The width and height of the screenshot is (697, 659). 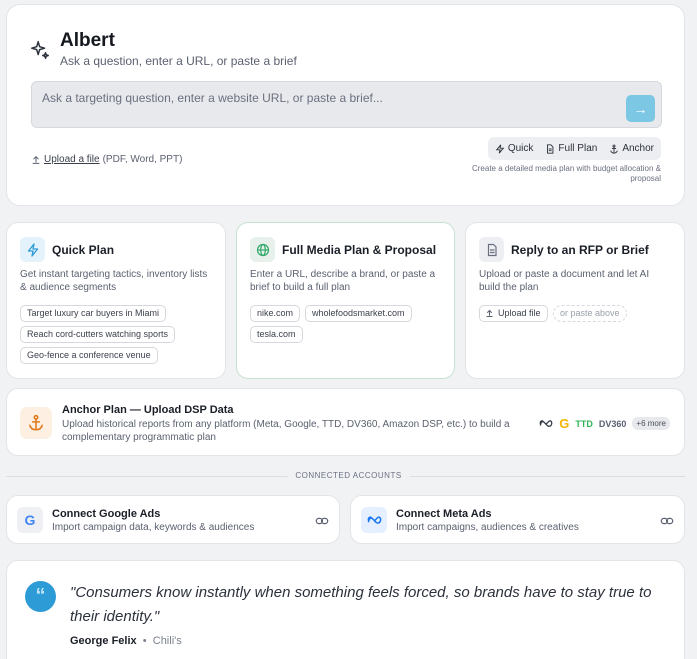 I want to click on quote-icon: “, so click(x=40, y=596).